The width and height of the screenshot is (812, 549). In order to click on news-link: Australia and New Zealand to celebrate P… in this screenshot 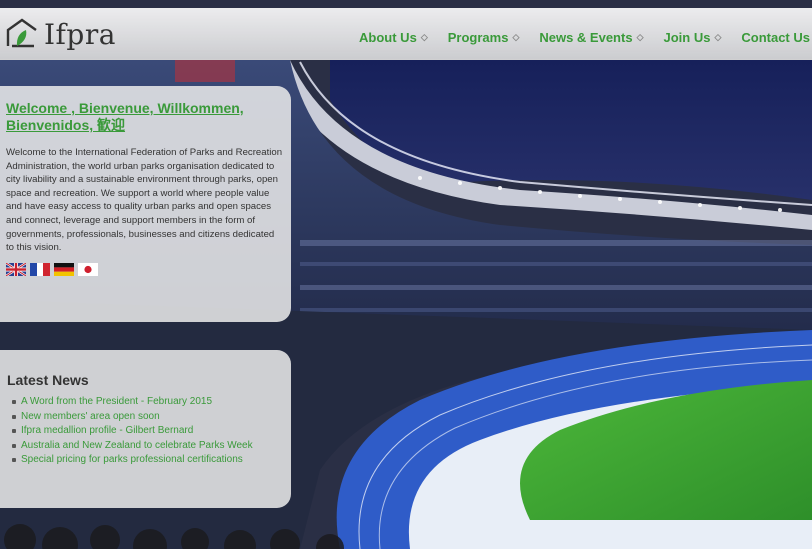, I will do `click(137, 445)`.